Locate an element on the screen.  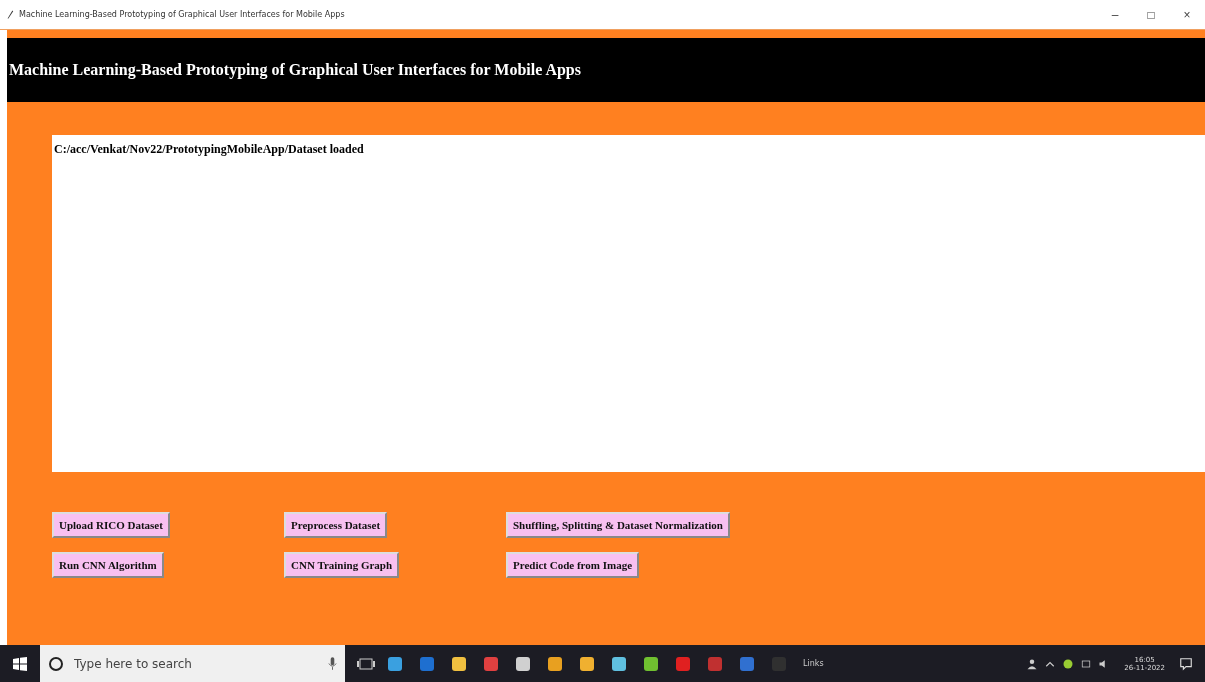
app-title: Machine Learning-Based Prototyping of Graphical User Interfaces for Mobile Apps is located at coordinates (295, 70).